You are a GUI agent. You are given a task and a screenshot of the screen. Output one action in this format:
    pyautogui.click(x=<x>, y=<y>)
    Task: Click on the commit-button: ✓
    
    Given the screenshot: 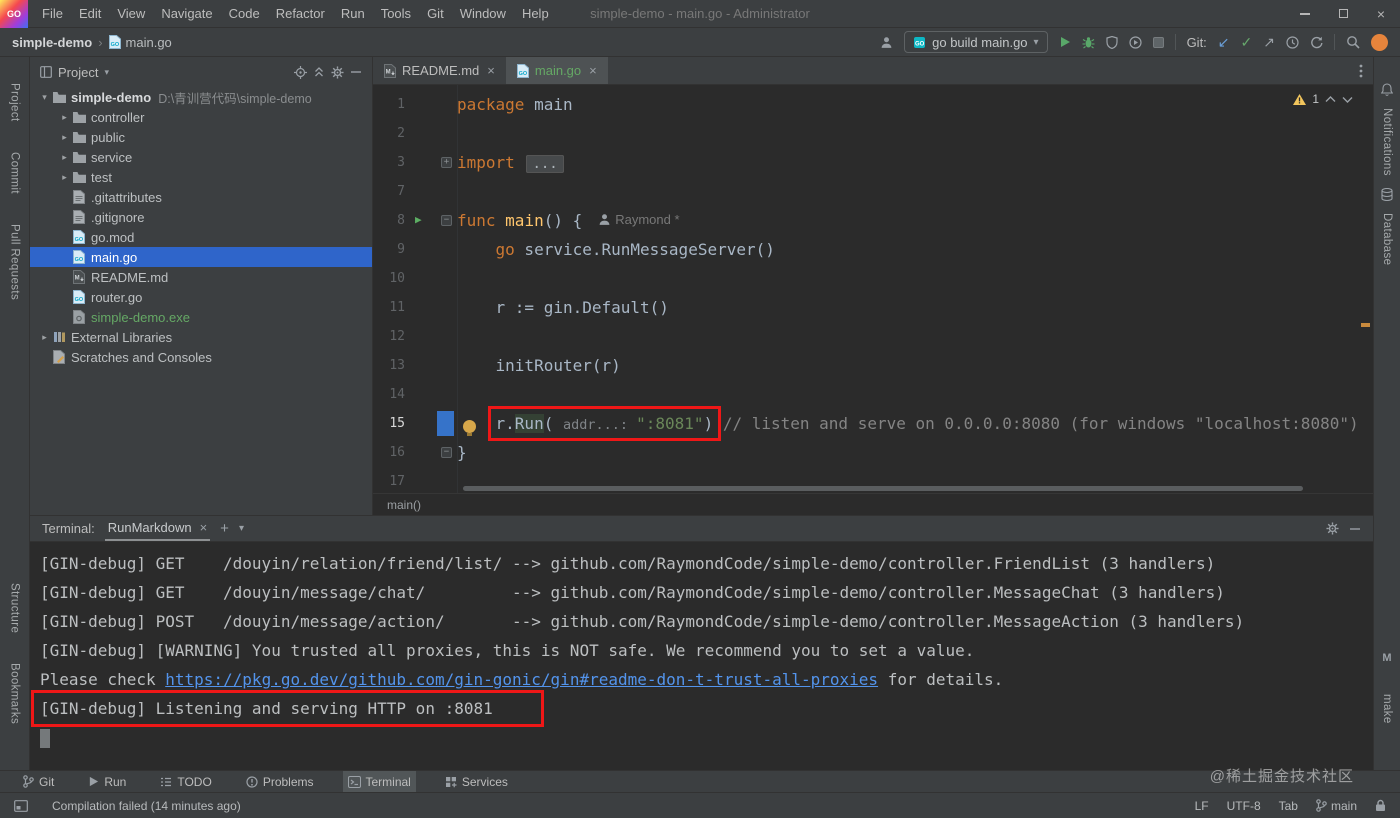 What is the action you would take?
    pyautogui.click(x=1247, y=42)
    